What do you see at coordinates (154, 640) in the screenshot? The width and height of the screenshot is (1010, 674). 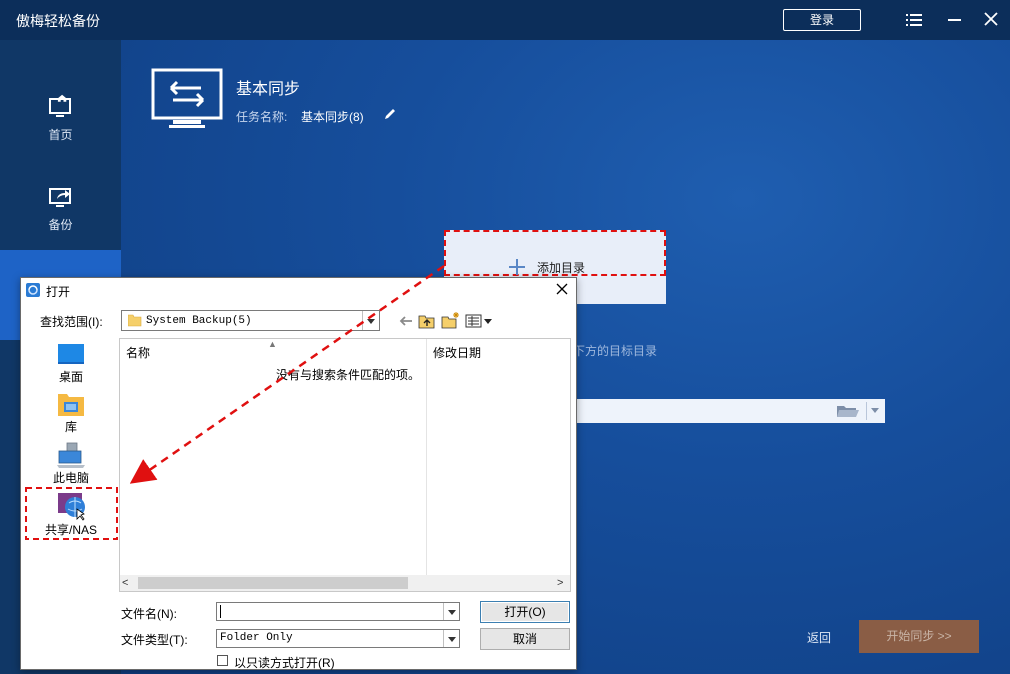 I see `filetype-label: 文件类型(T):` at bounding box center [154, 640].